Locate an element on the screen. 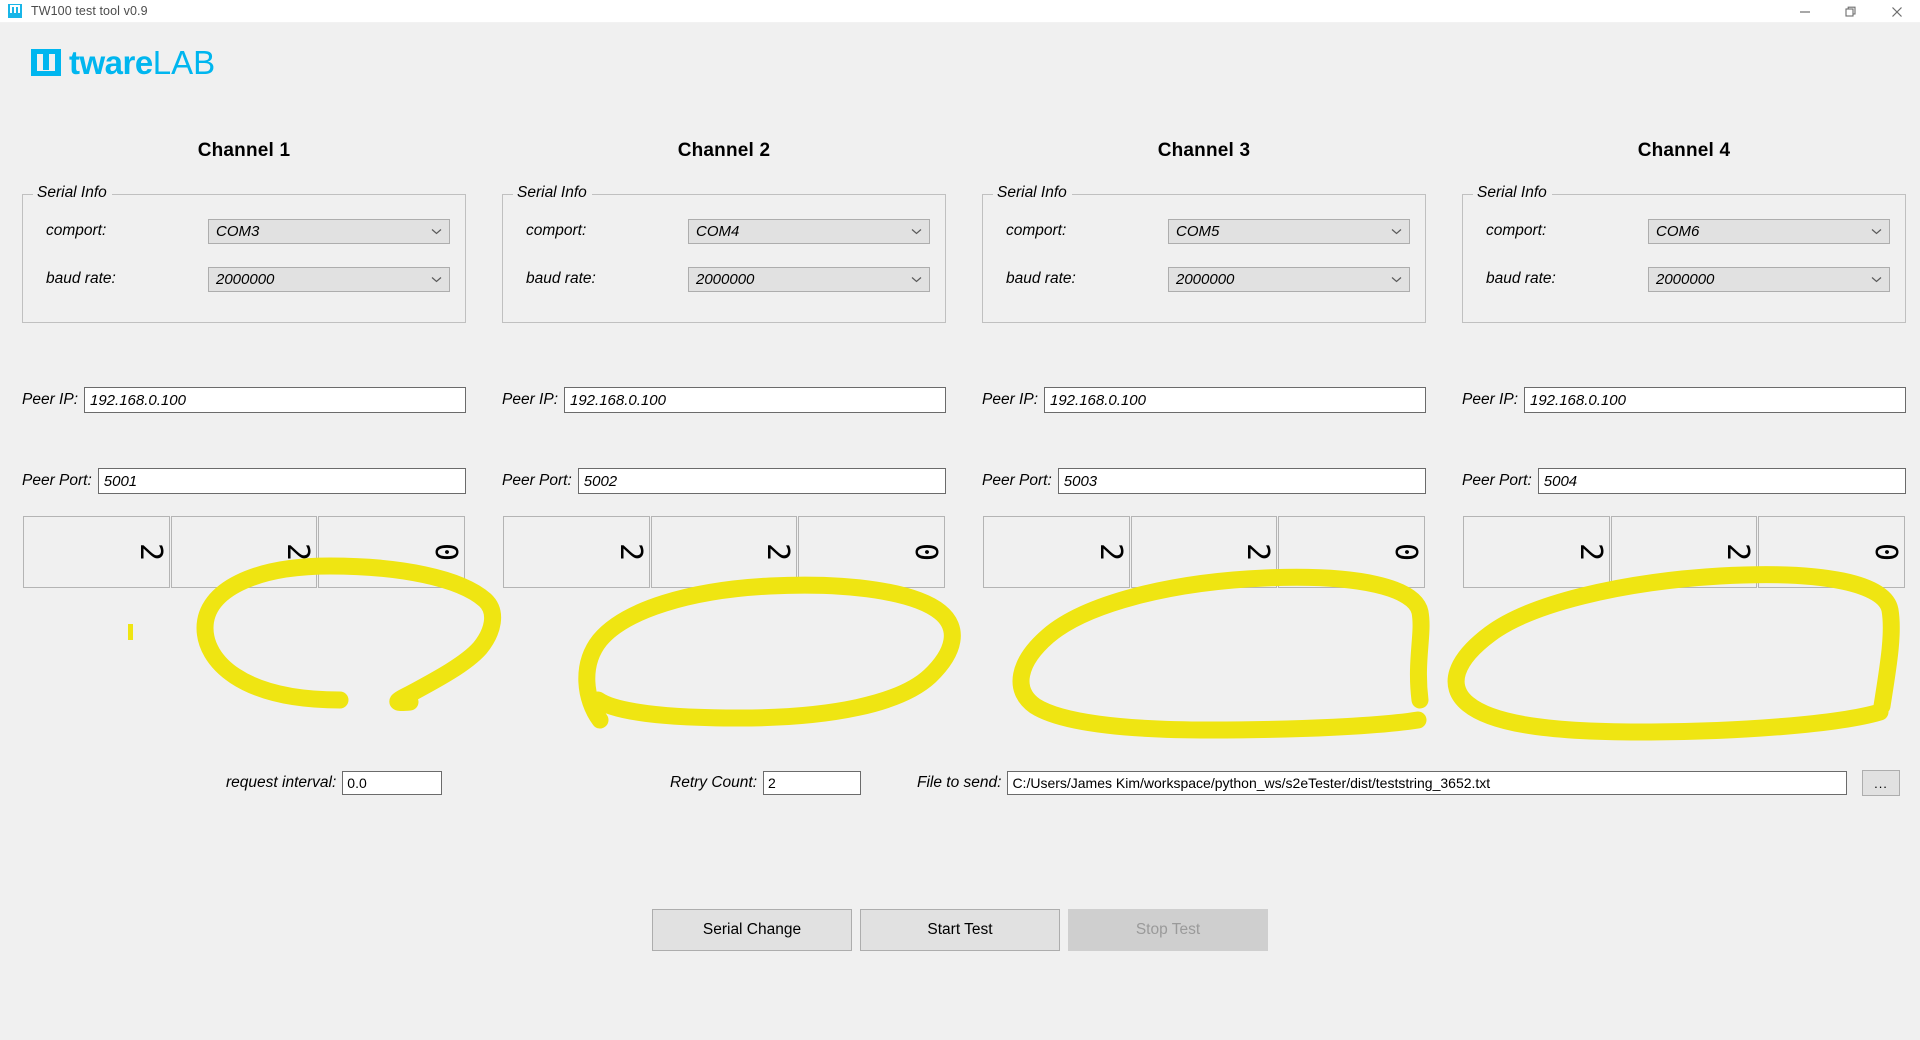 The height and width of the screenshot is (1040, 1920). peer-port-input: 5001 is located at coordinates (281, 481).